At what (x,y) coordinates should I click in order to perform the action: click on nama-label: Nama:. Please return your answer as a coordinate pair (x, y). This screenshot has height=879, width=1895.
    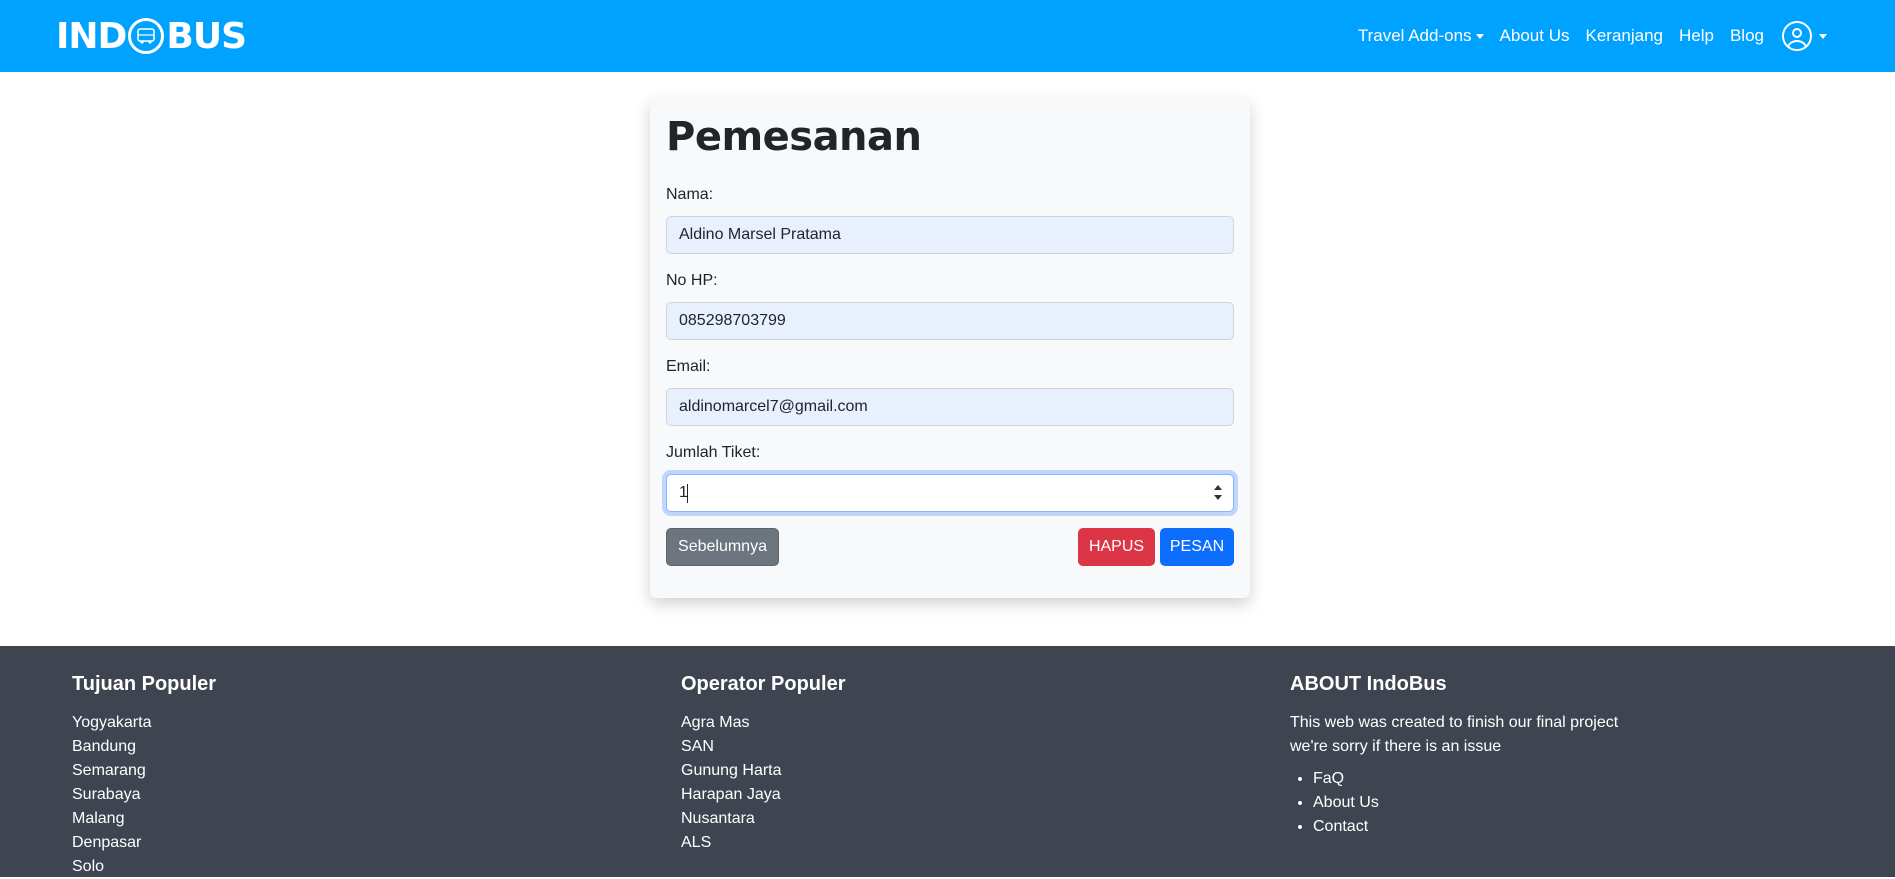
    Looking at the image, I should click on (690, 194).